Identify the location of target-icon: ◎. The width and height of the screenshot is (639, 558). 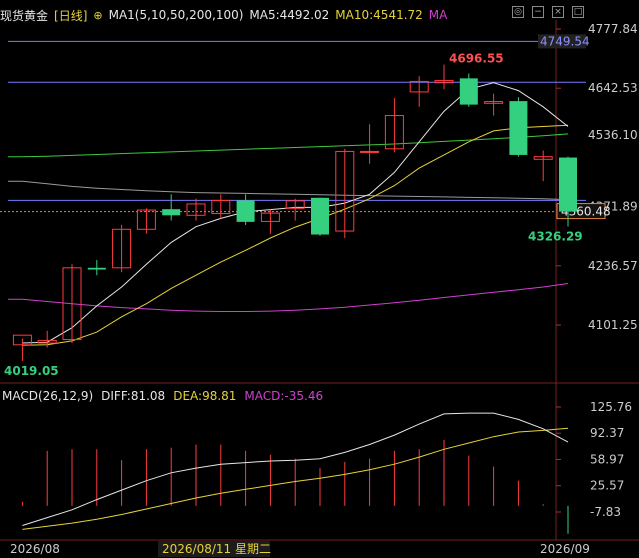
(518, 12).